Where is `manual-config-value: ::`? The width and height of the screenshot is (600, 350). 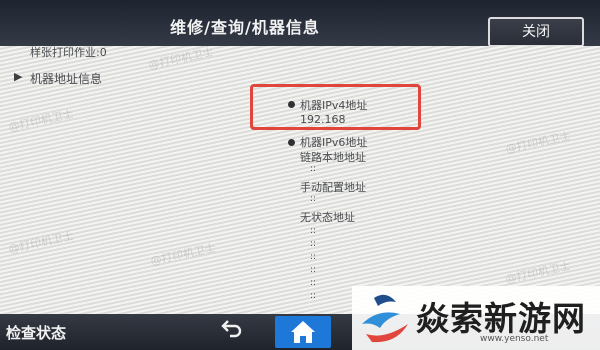 manual-config-value: :: is located at coordinates (313, 199).